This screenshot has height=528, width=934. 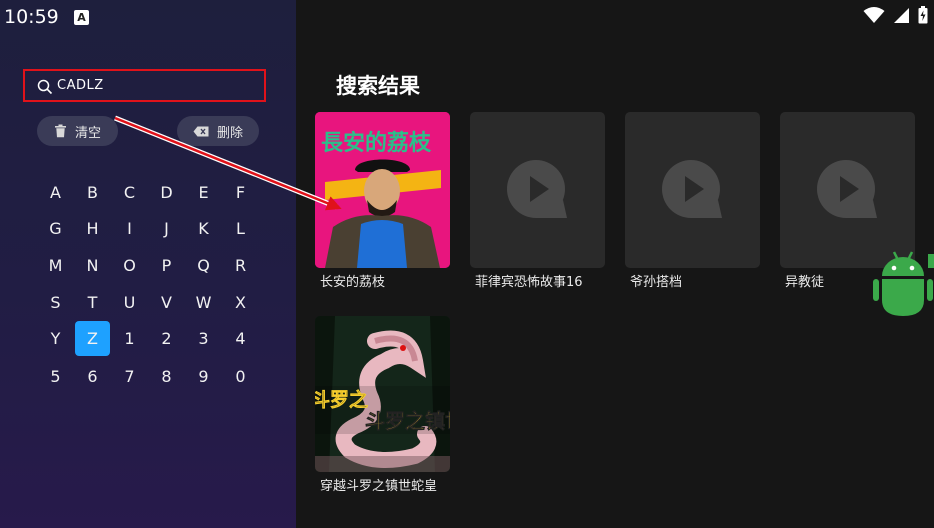 I want to click on status-time: 10:59, so click(x=31, y=17).